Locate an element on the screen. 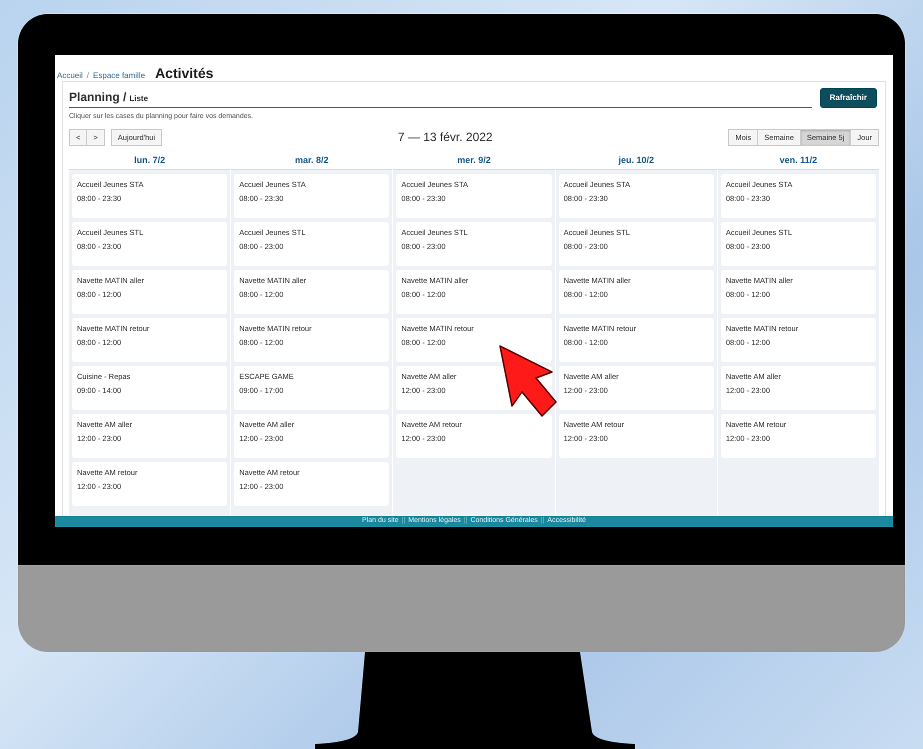  breadcrumb-link: Espace famille is located at coordinates (119, 76).